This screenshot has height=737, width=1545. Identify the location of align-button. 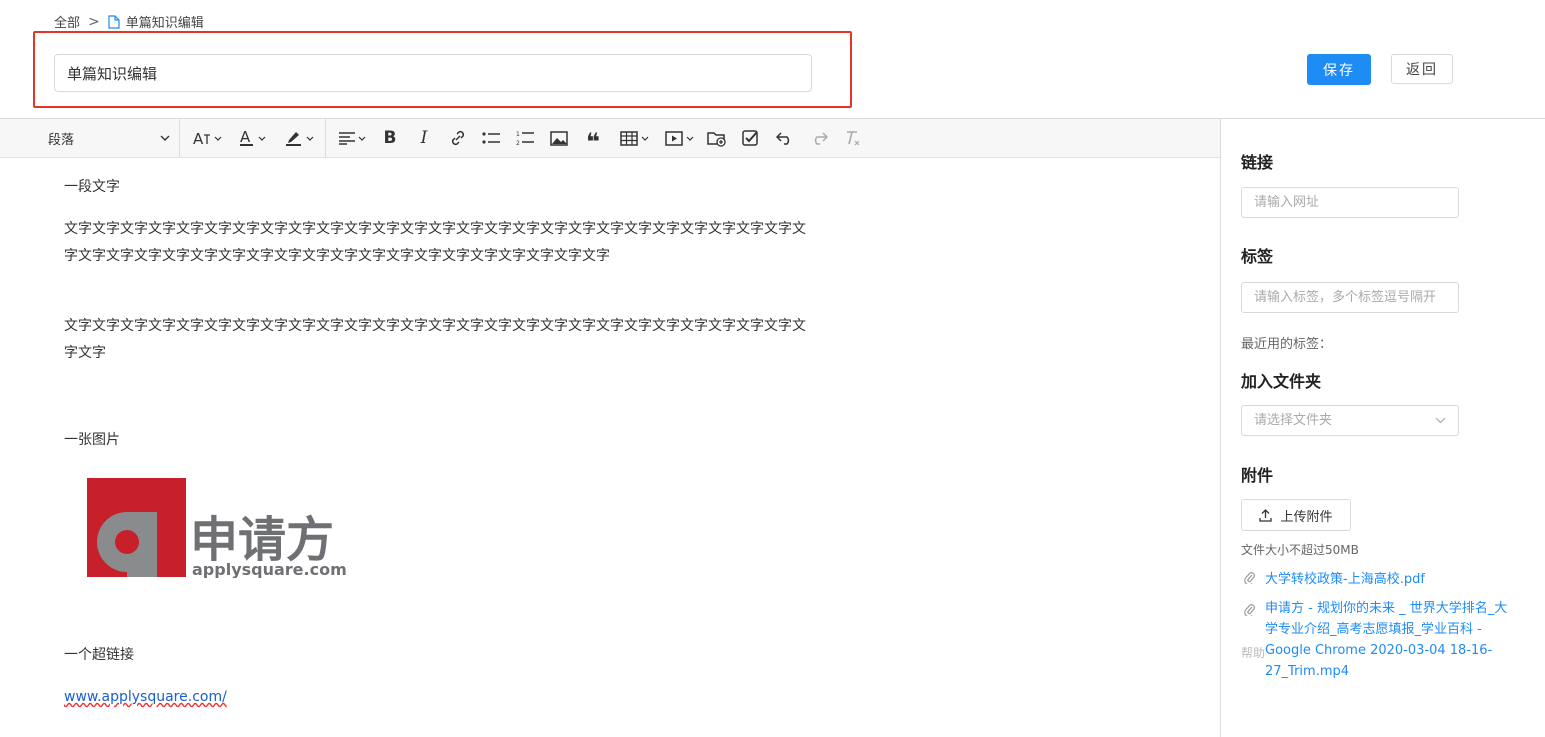
(352, 138).